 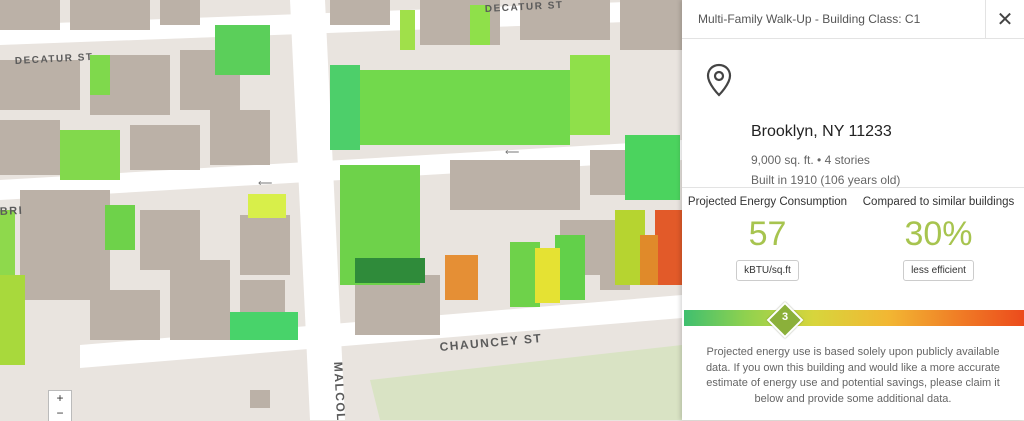 What do you see at coordinates (719, 80) in the screenshot?
I see `location-pin-icon` at bounding box center [719, 80].